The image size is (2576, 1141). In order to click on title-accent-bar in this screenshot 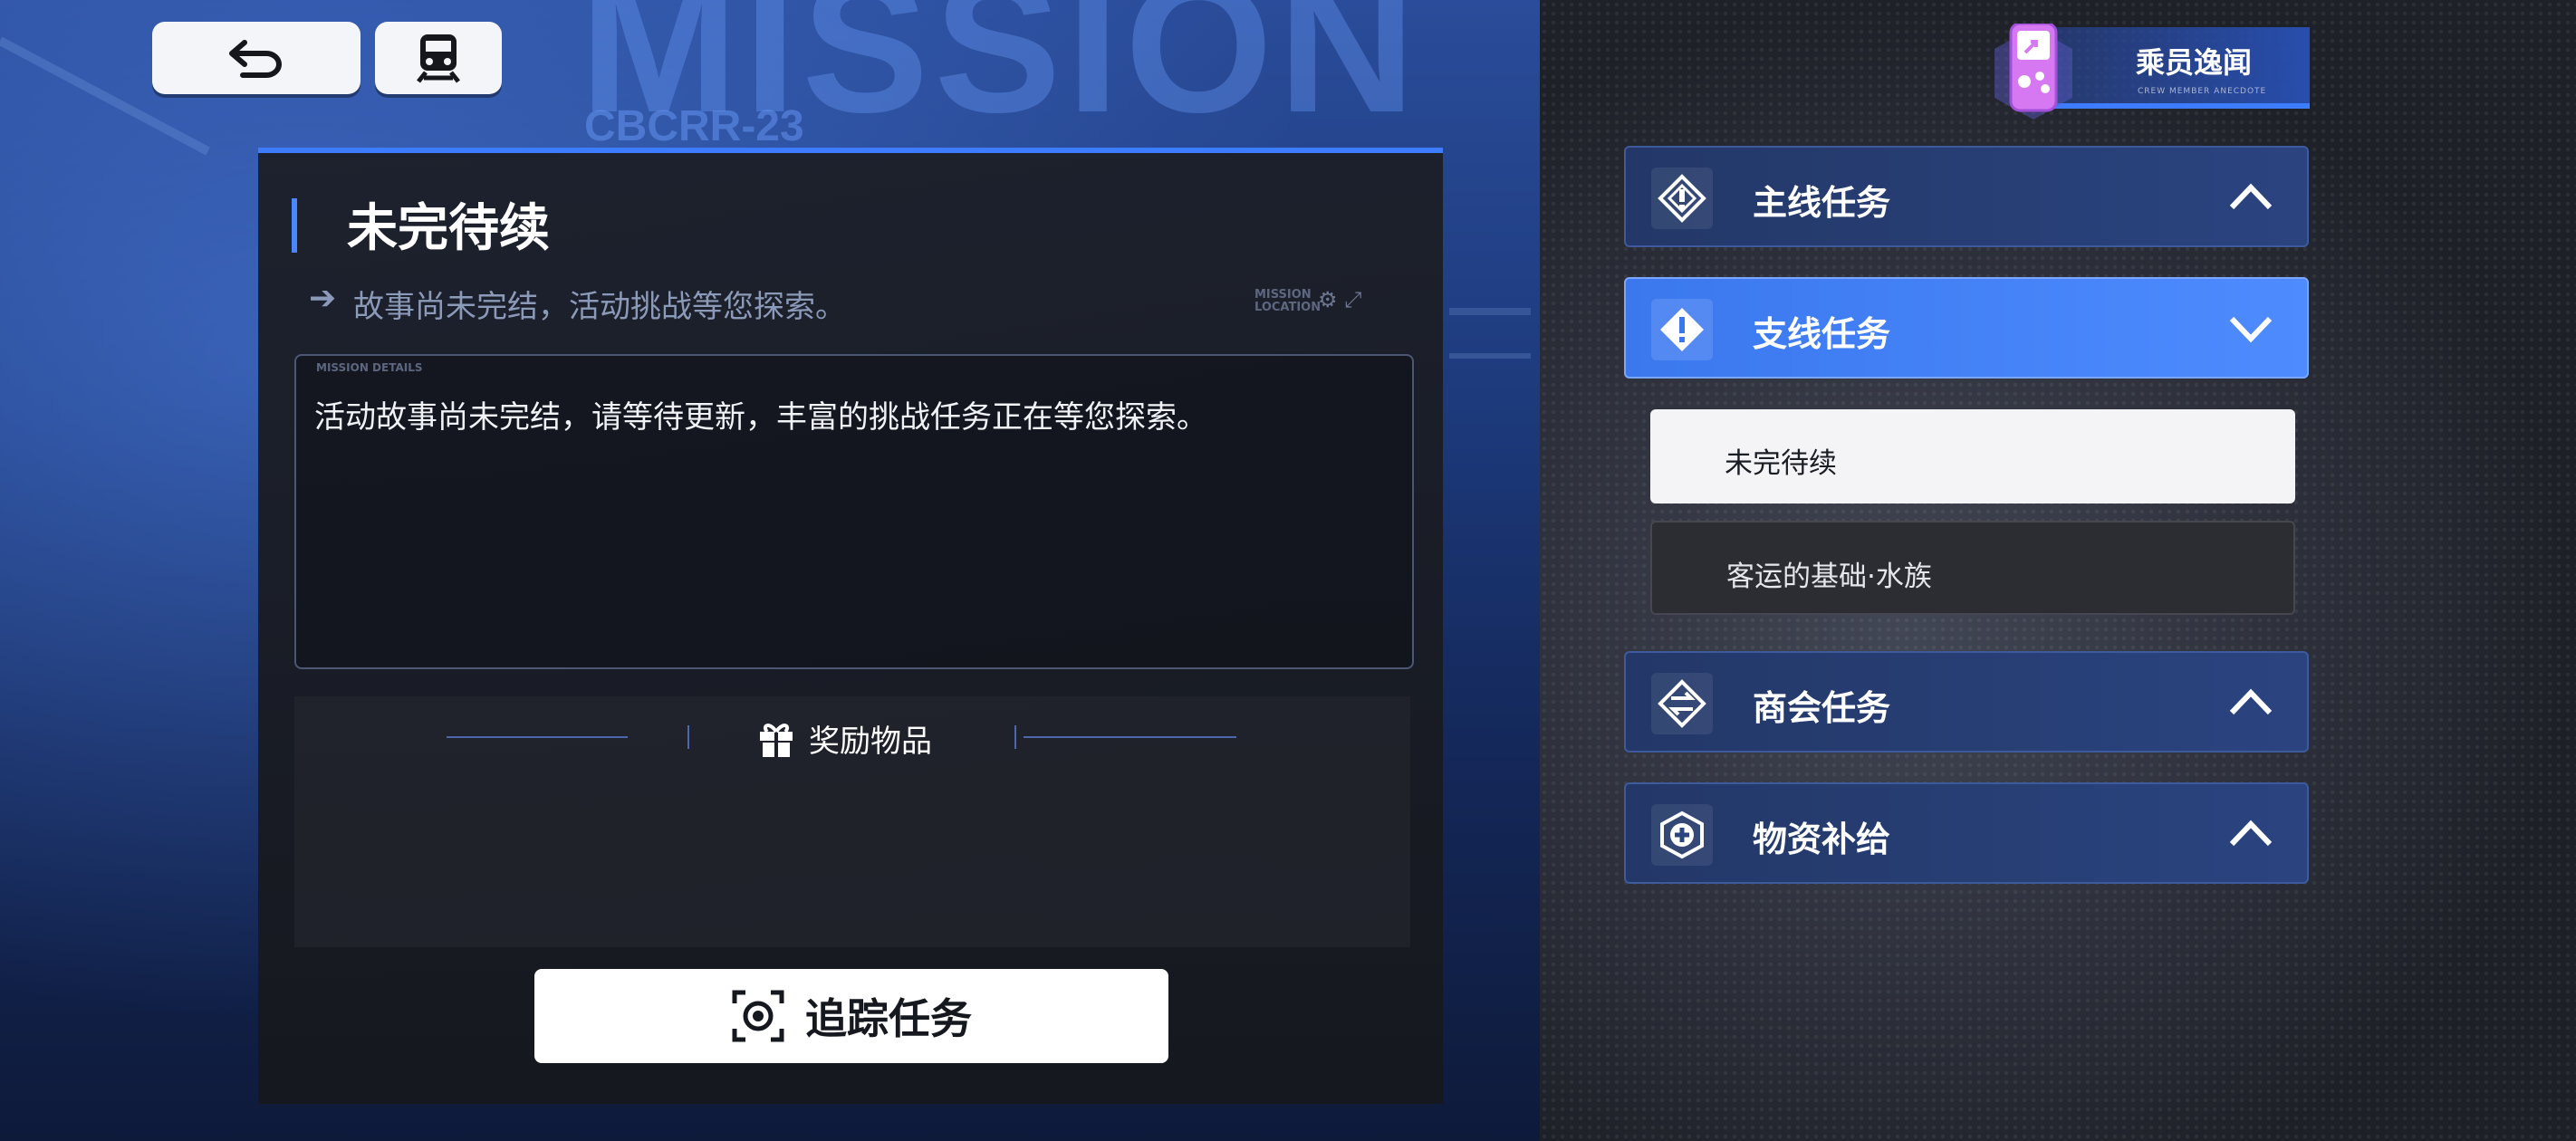, I will do `click(294, 226)`.